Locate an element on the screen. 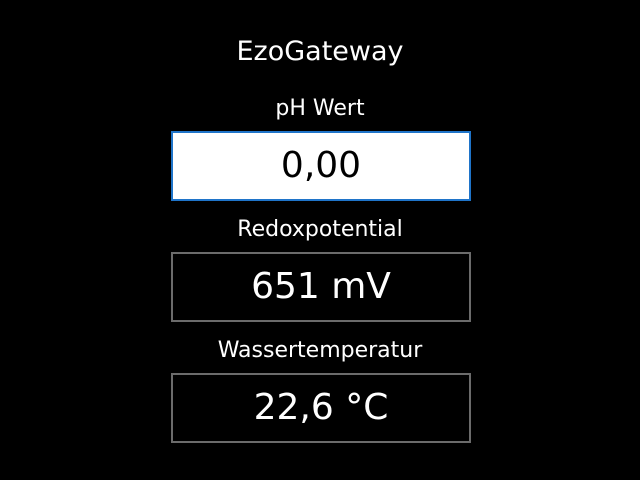 The image size is (640, 480). temperature-label: Wassertemperatur is located at coordinates (320, 350).